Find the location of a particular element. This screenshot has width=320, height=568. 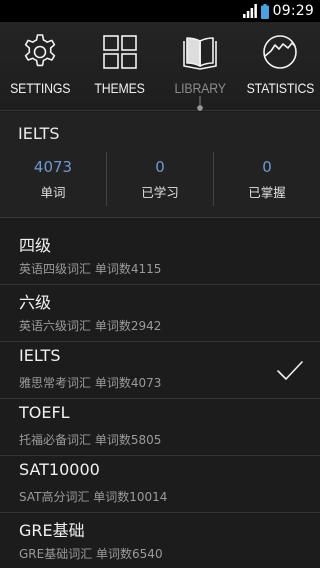

library-item-subtitle: 英语六级词汇 单词数2942 is located at coordinates (90, 326).